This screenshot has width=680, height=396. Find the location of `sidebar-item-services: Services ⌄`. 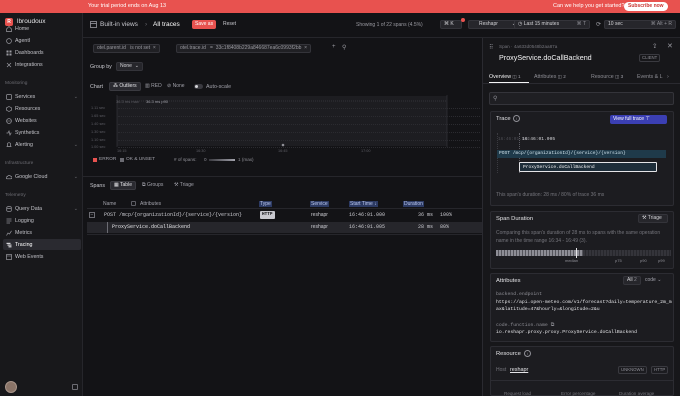

sidebar-item-services: Services ⌄ is located at coordinates (42, 96).